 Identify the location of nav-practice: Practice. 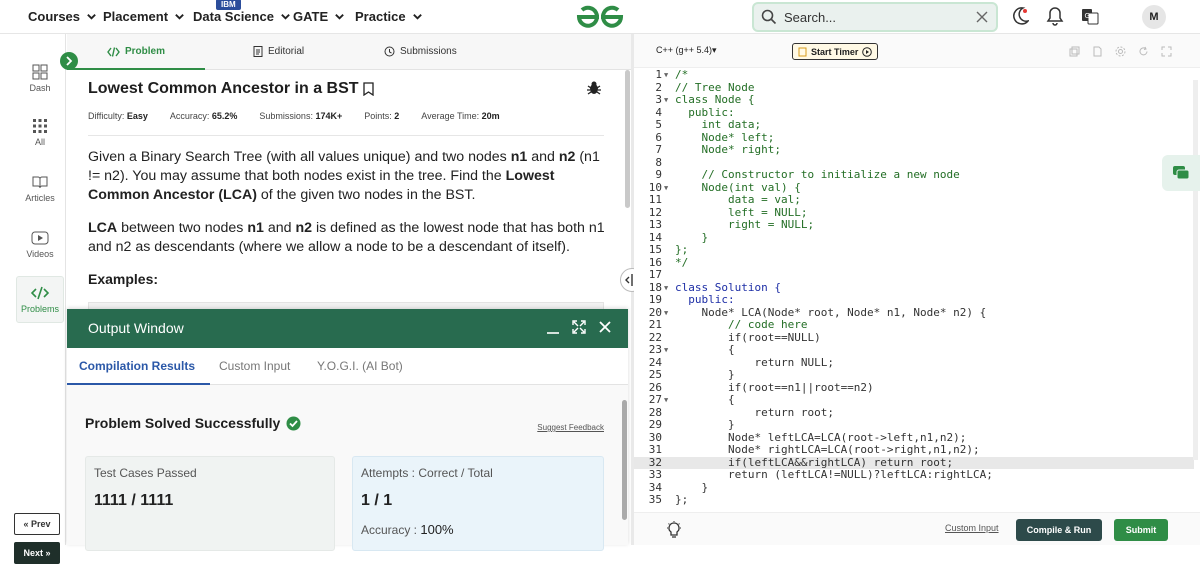
(389, 16).